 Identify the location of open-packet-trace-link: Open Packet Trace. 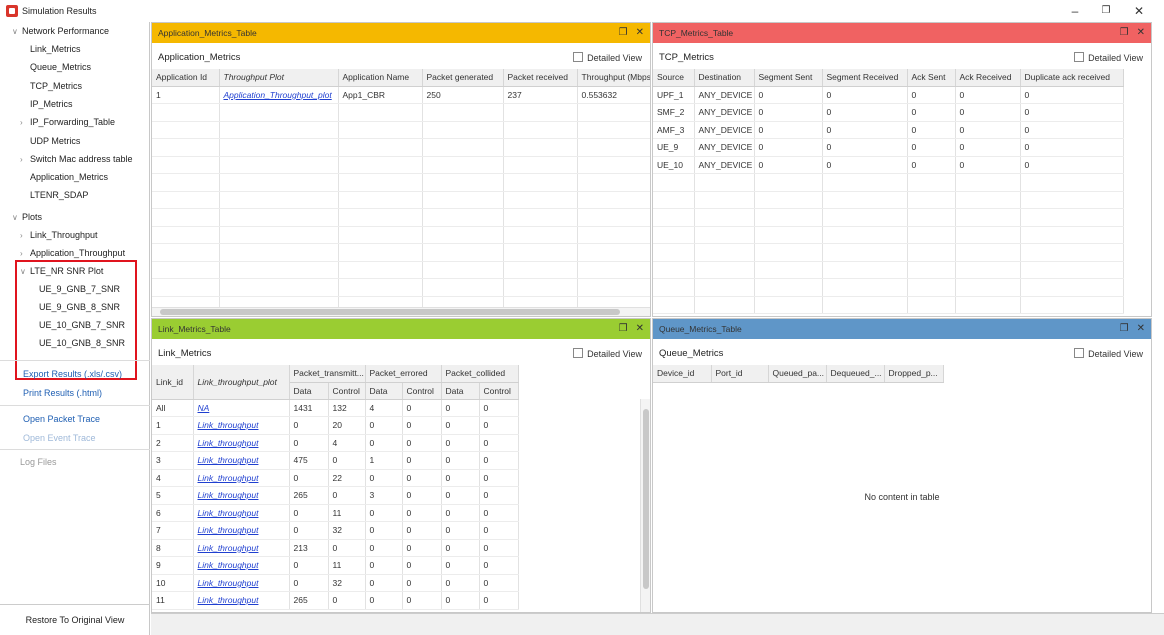
(61, 419).